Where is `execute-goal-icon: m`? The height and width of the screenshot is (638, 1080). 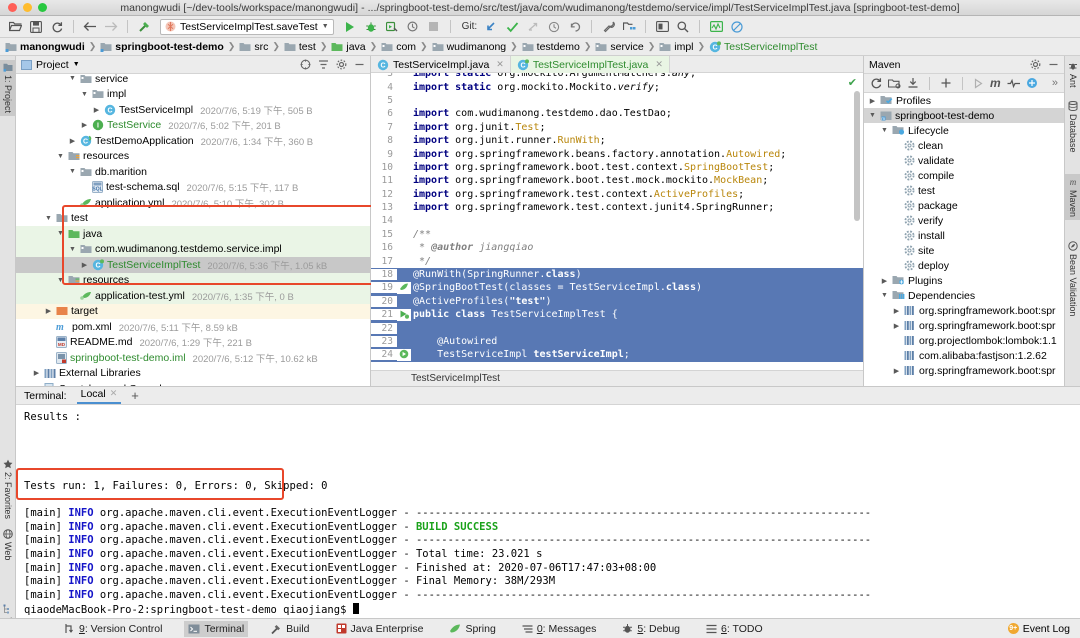 execute-goal-icon: m is located at coordinates (995, 83).